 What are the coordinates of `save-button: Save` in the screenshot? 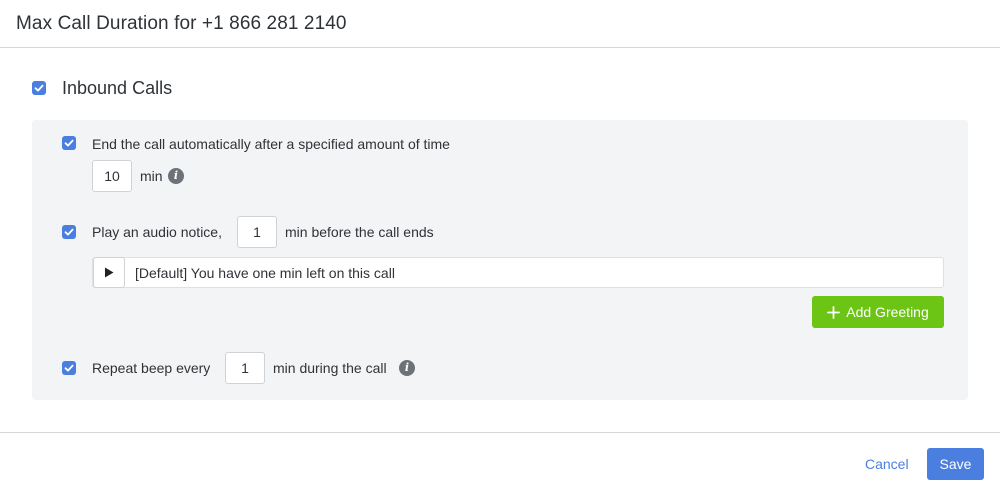 It's located at (955, 464).